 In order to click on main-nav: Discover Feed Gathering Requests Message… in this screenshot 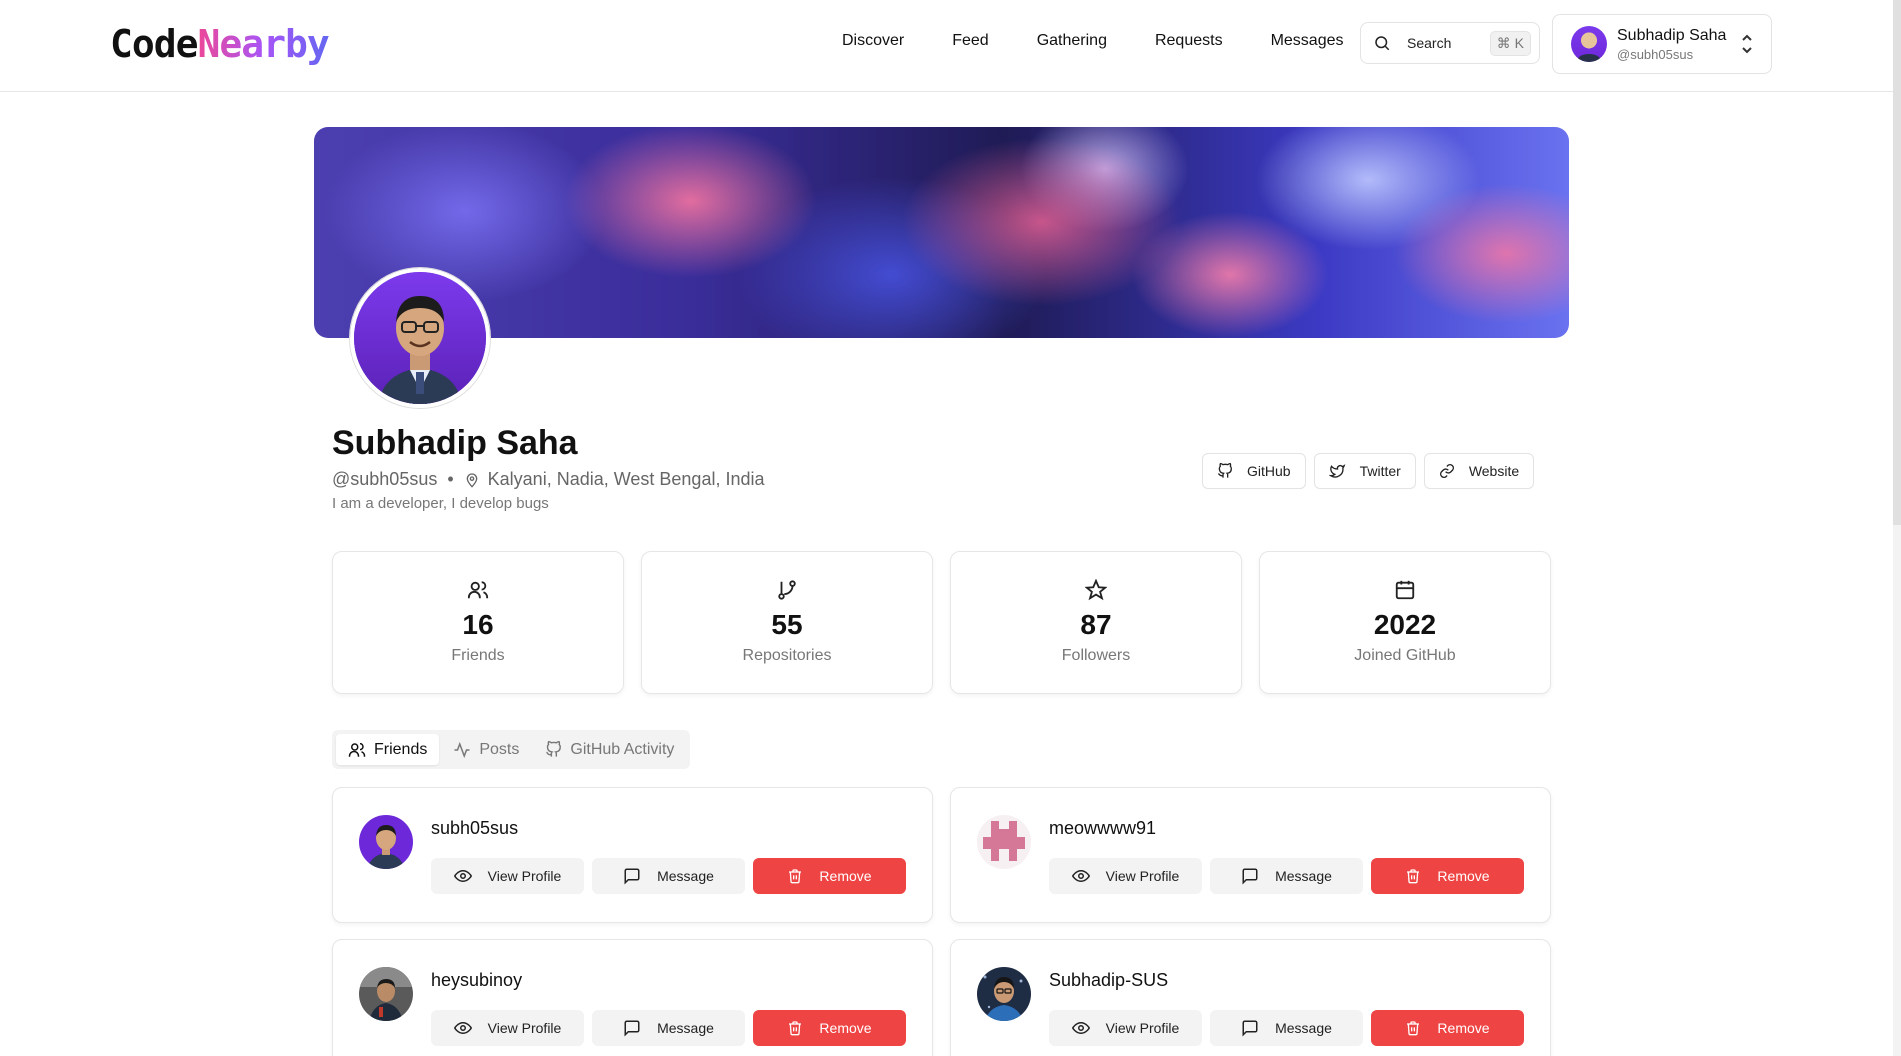, I will do `click(1092, 41)`.